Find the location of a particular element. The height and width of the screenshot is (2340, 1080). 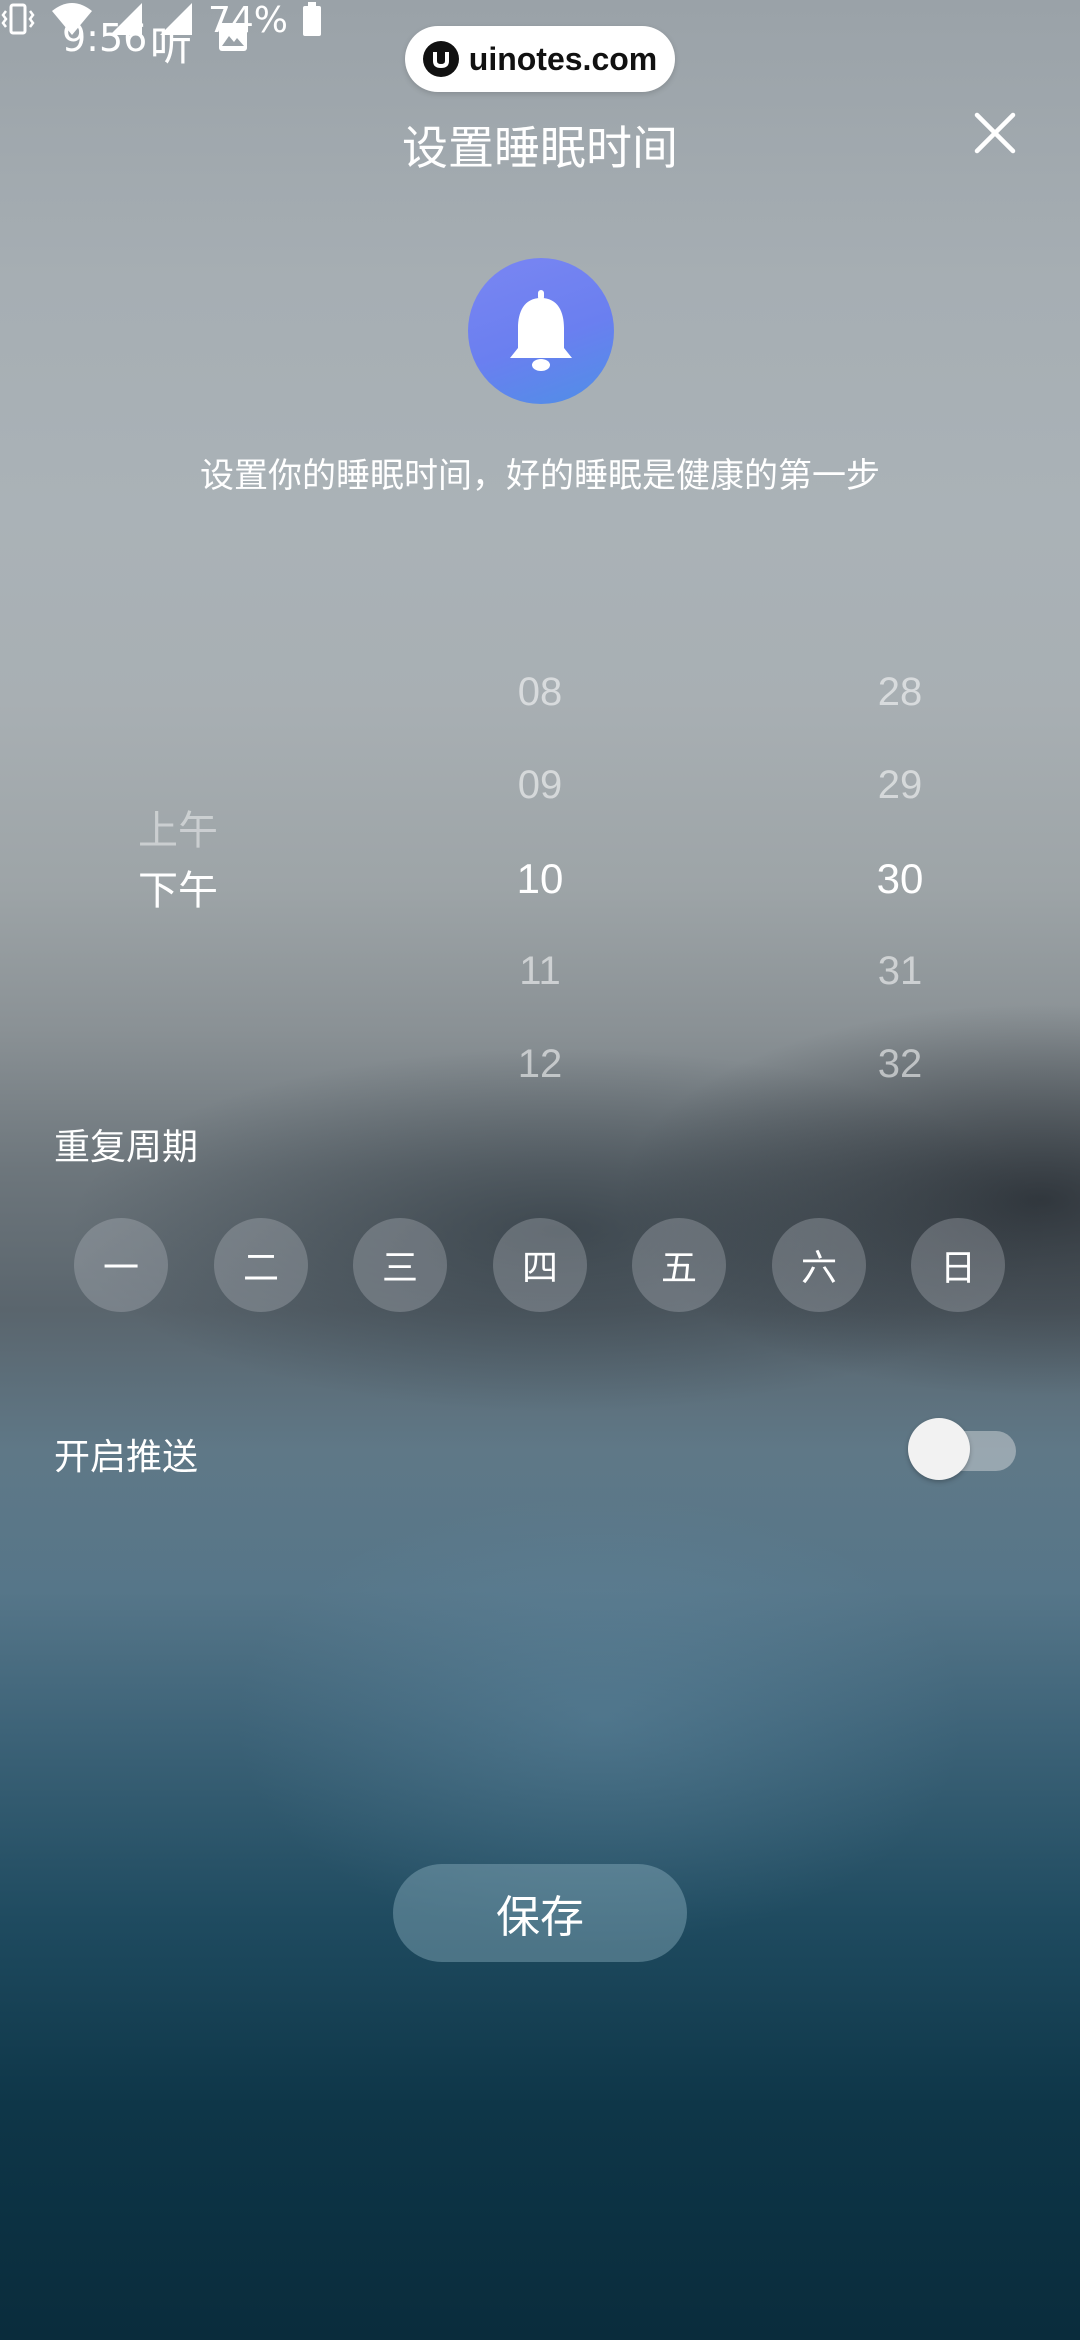

minute-option-selected: 30 is located at coordinates (900, 878).